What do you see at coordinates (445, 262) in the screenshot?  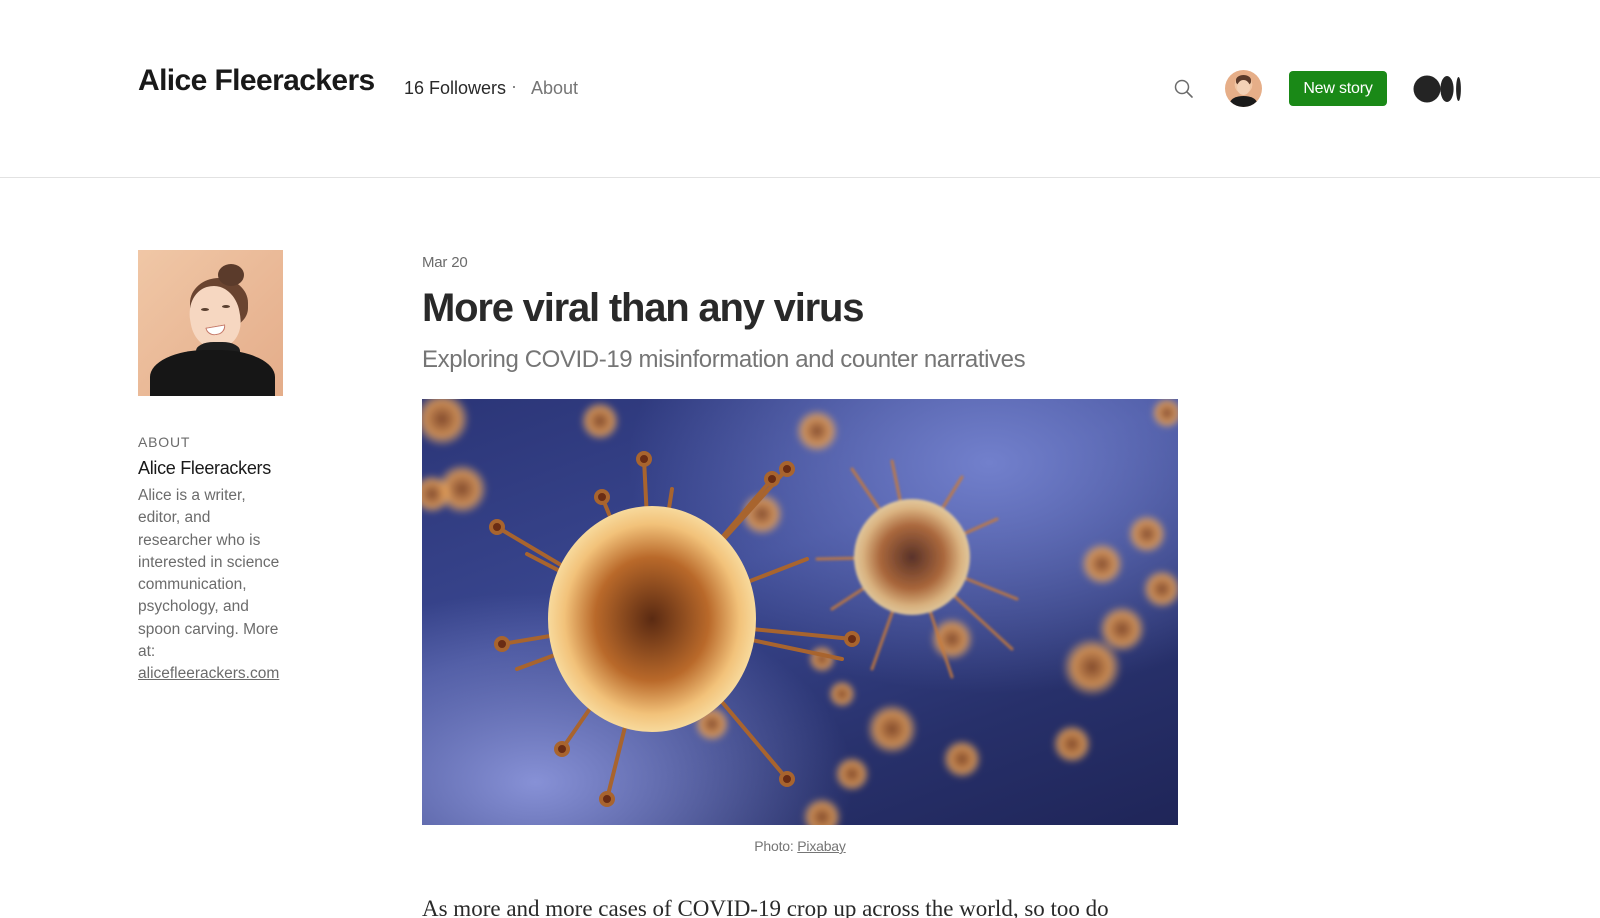 I see `post-date: Mar 20` at bounding box center [445, 262].